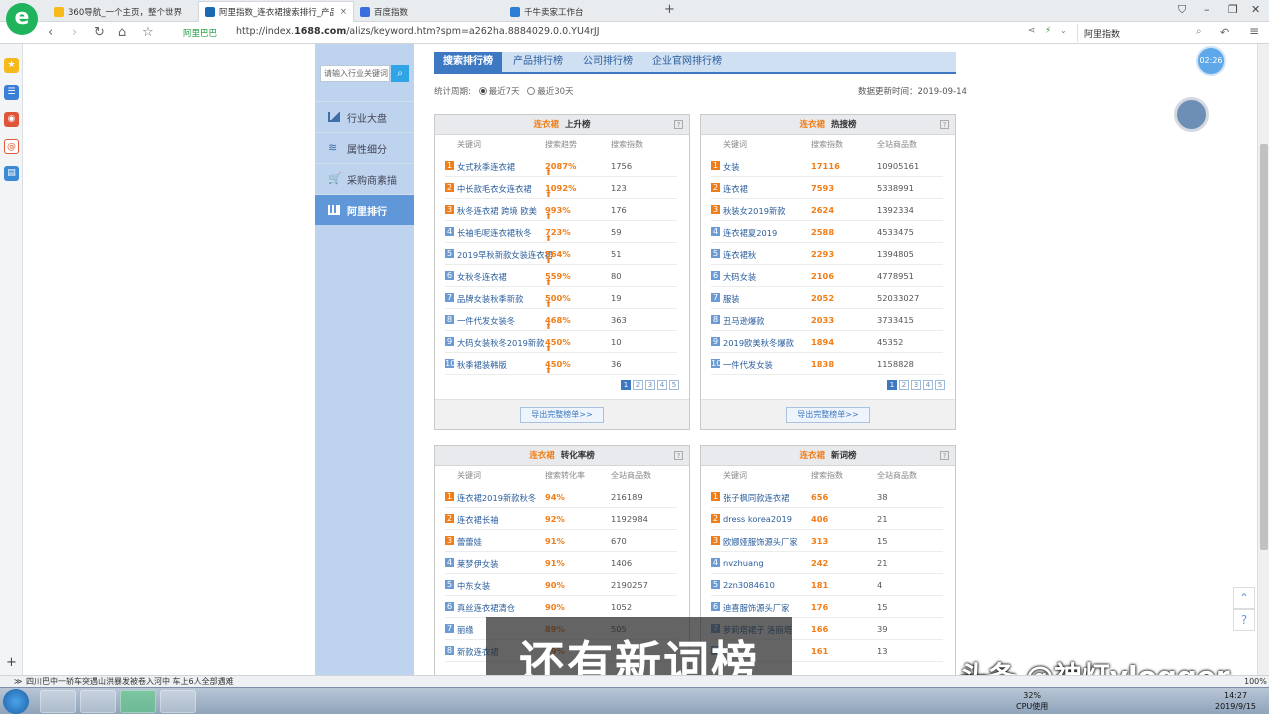 The width and height of the screenshot is (1269, 714). What do you see at coordinates (482, 91) in the screenshot?
I see `radio-7days` at bounding box center [482, 91].